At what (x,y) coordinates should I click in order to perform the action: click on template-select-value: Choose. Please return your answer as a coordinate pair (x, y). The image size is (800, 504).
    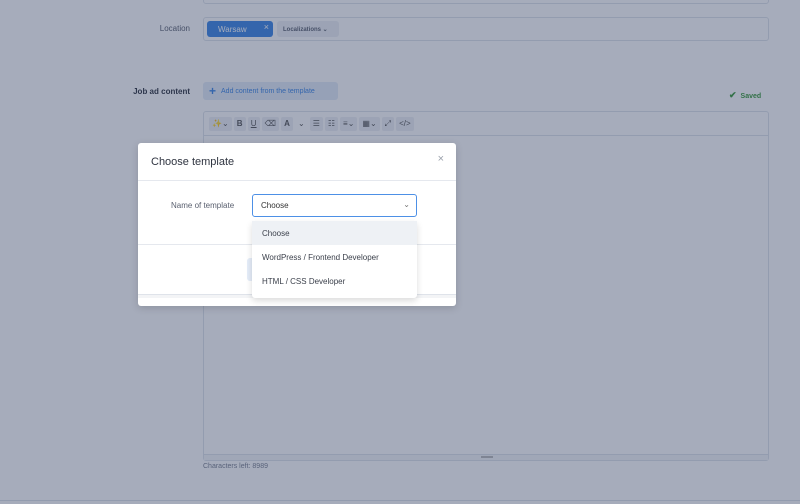
    Looking at the image, I should click on (275, 205).